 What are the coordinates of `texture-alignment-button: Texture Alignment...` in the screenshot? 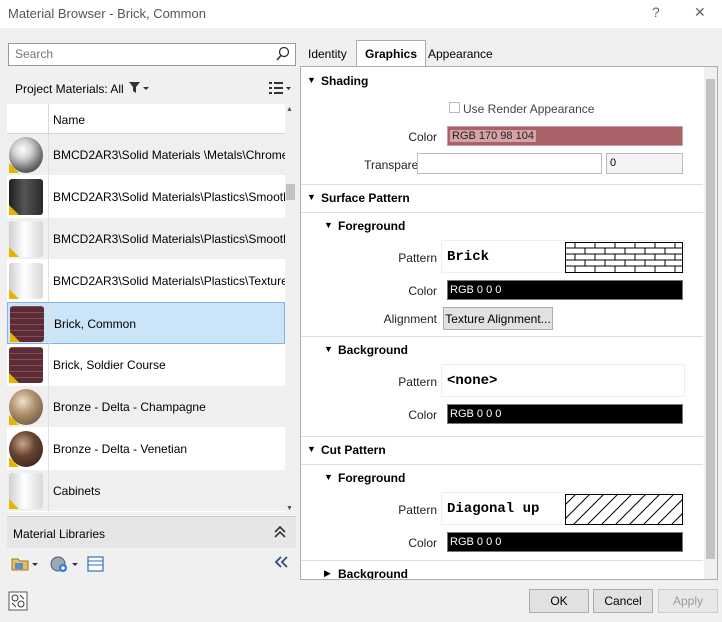 It's located at (498, 318).